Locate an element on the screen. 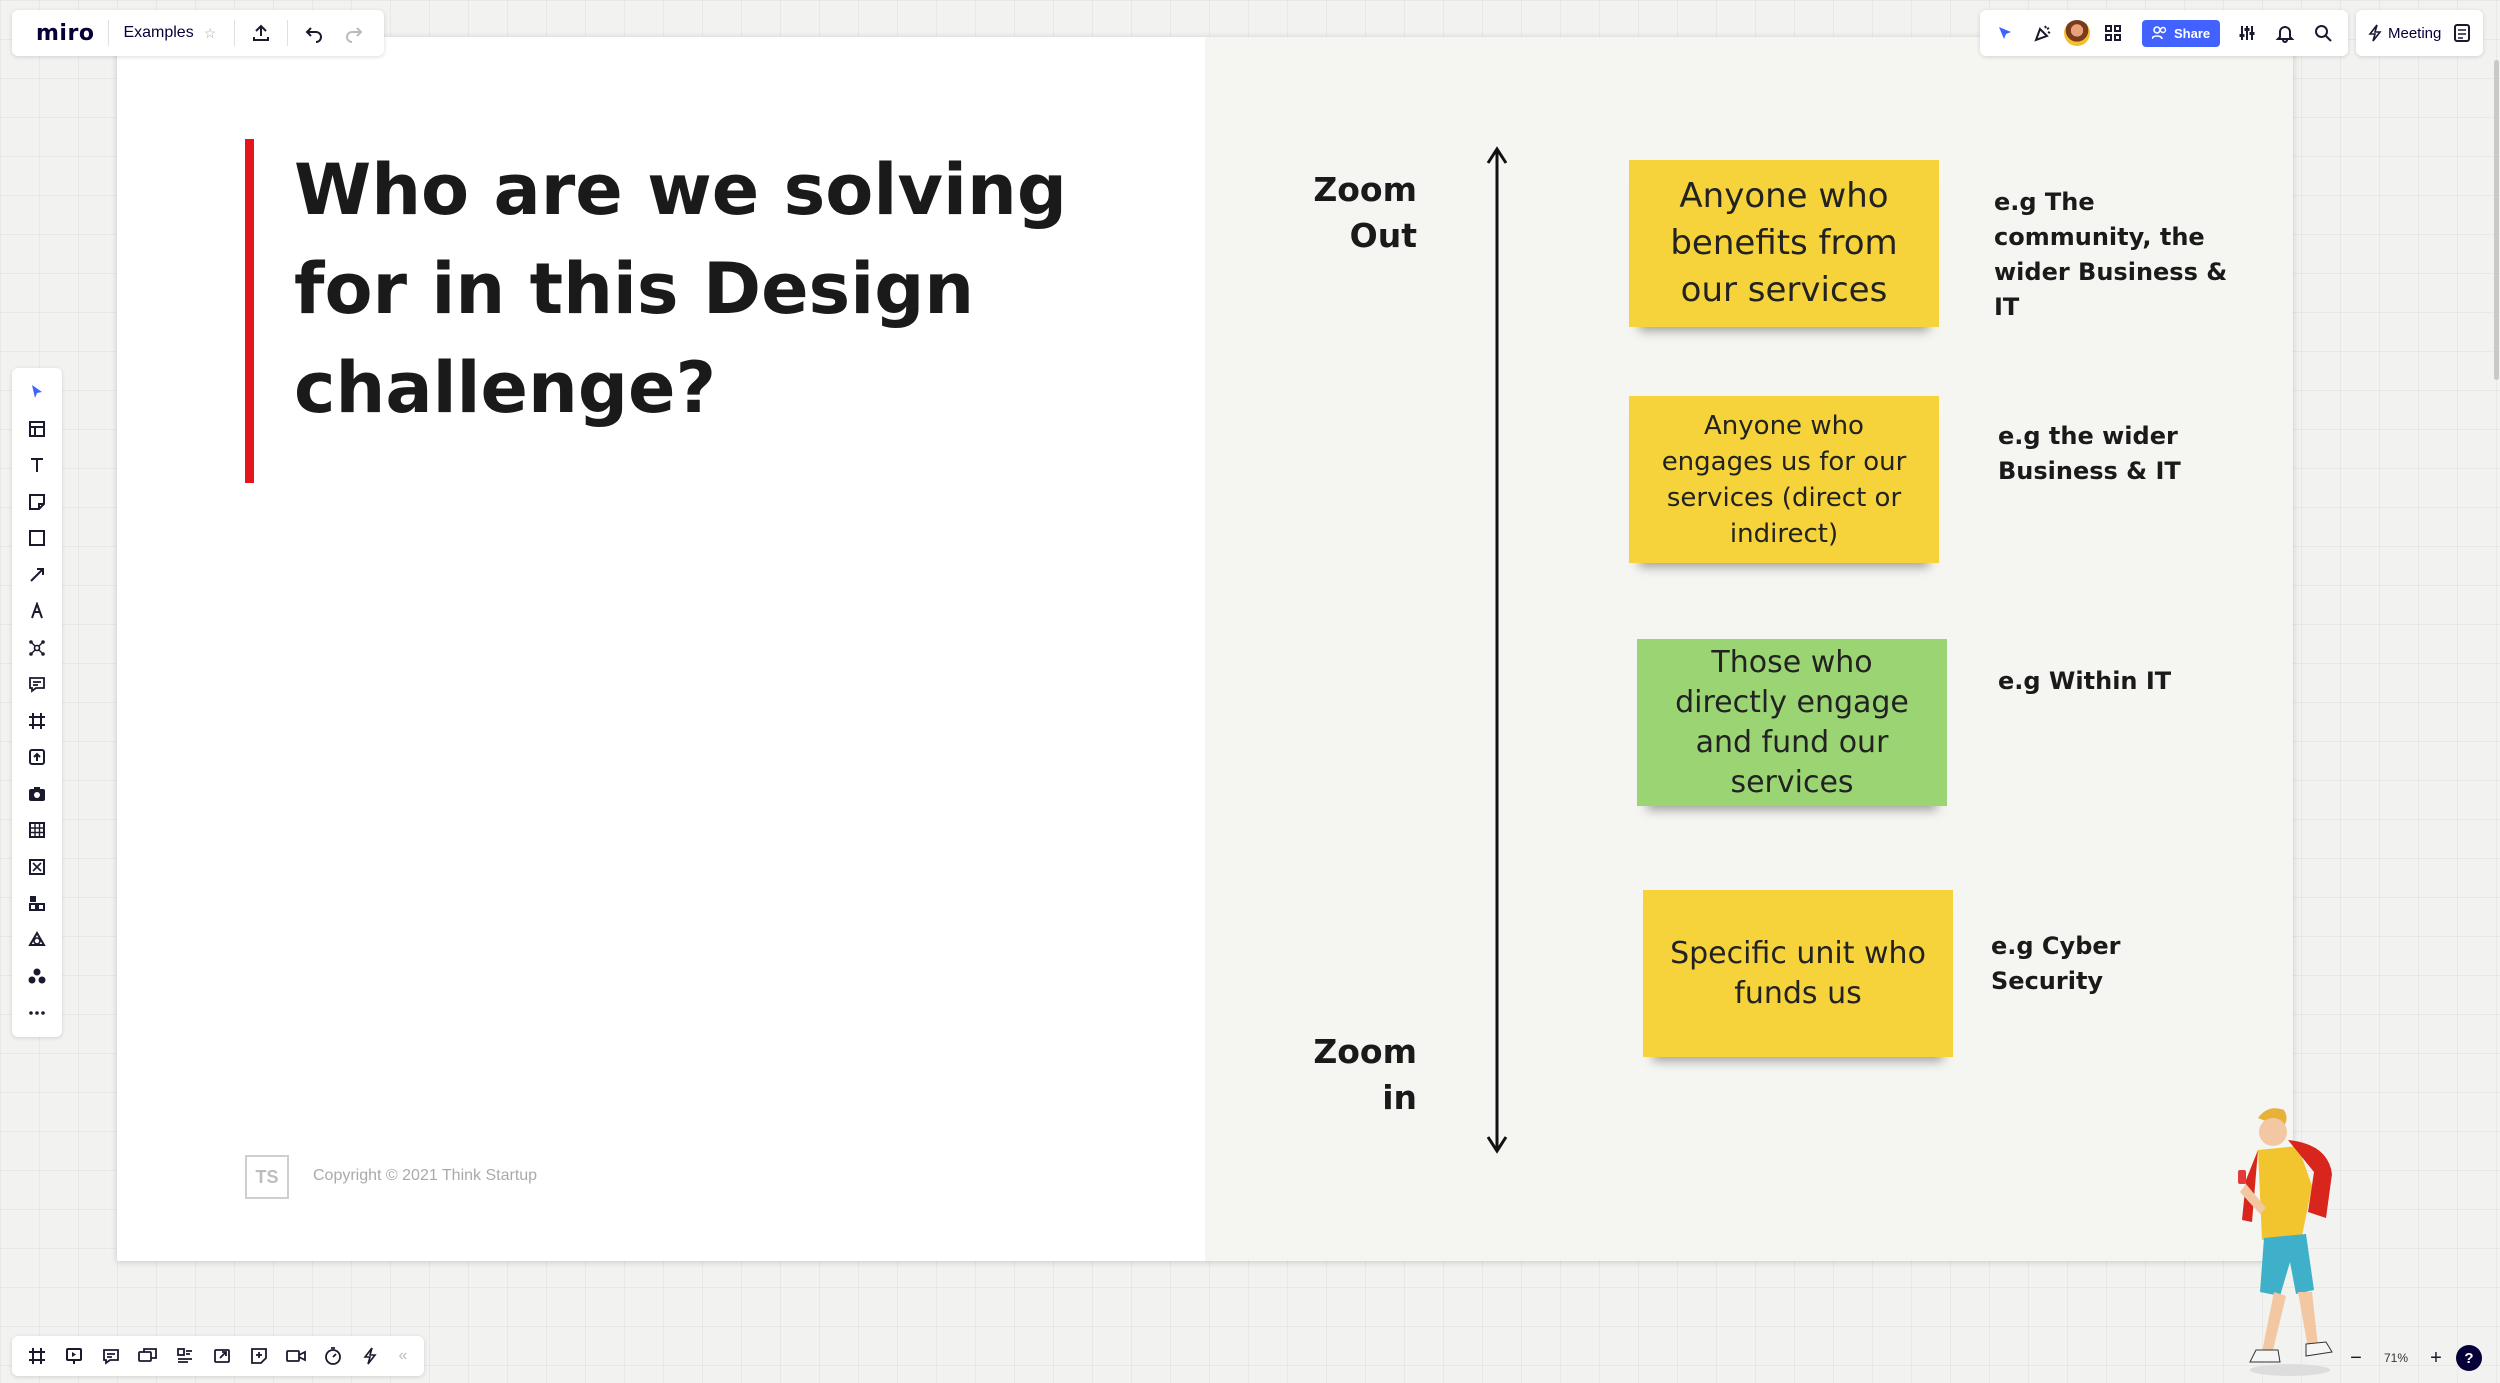 The width and height of the screenshot is (2500, 1383). walking-person-illustration is located at coordinates (2298, 1240).